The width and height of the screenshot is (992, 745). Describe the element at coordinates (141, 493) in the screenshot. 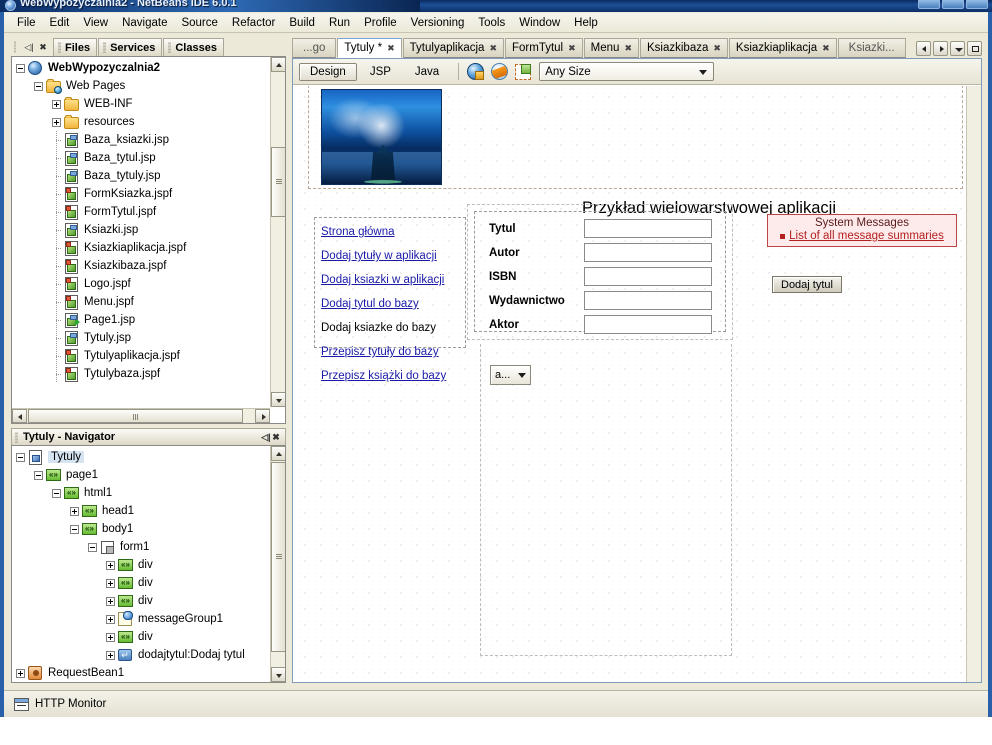

I see `tree-row: «» html1` at that location.